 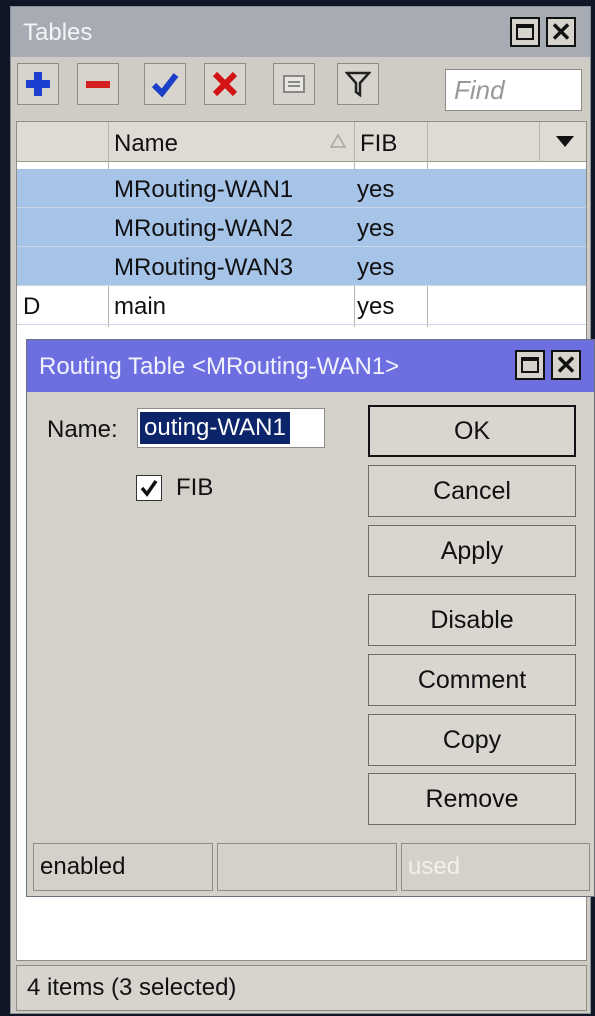 What do you see at coordinates (146, 144) in the screenshot?
I see `col-header-name: Name` at bounding box center [146, 144].